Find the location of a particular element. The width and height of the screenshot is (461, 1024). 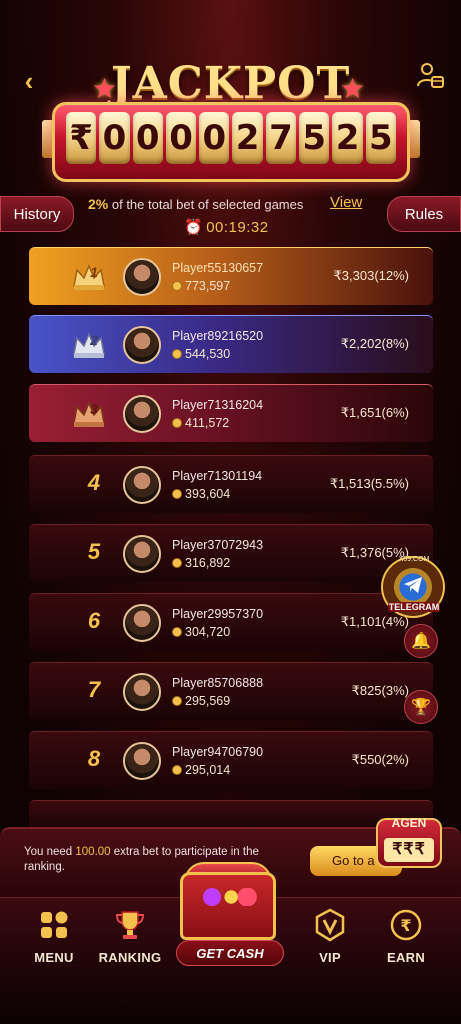

bet-percent: 2% is located at coordinates (98, 204).